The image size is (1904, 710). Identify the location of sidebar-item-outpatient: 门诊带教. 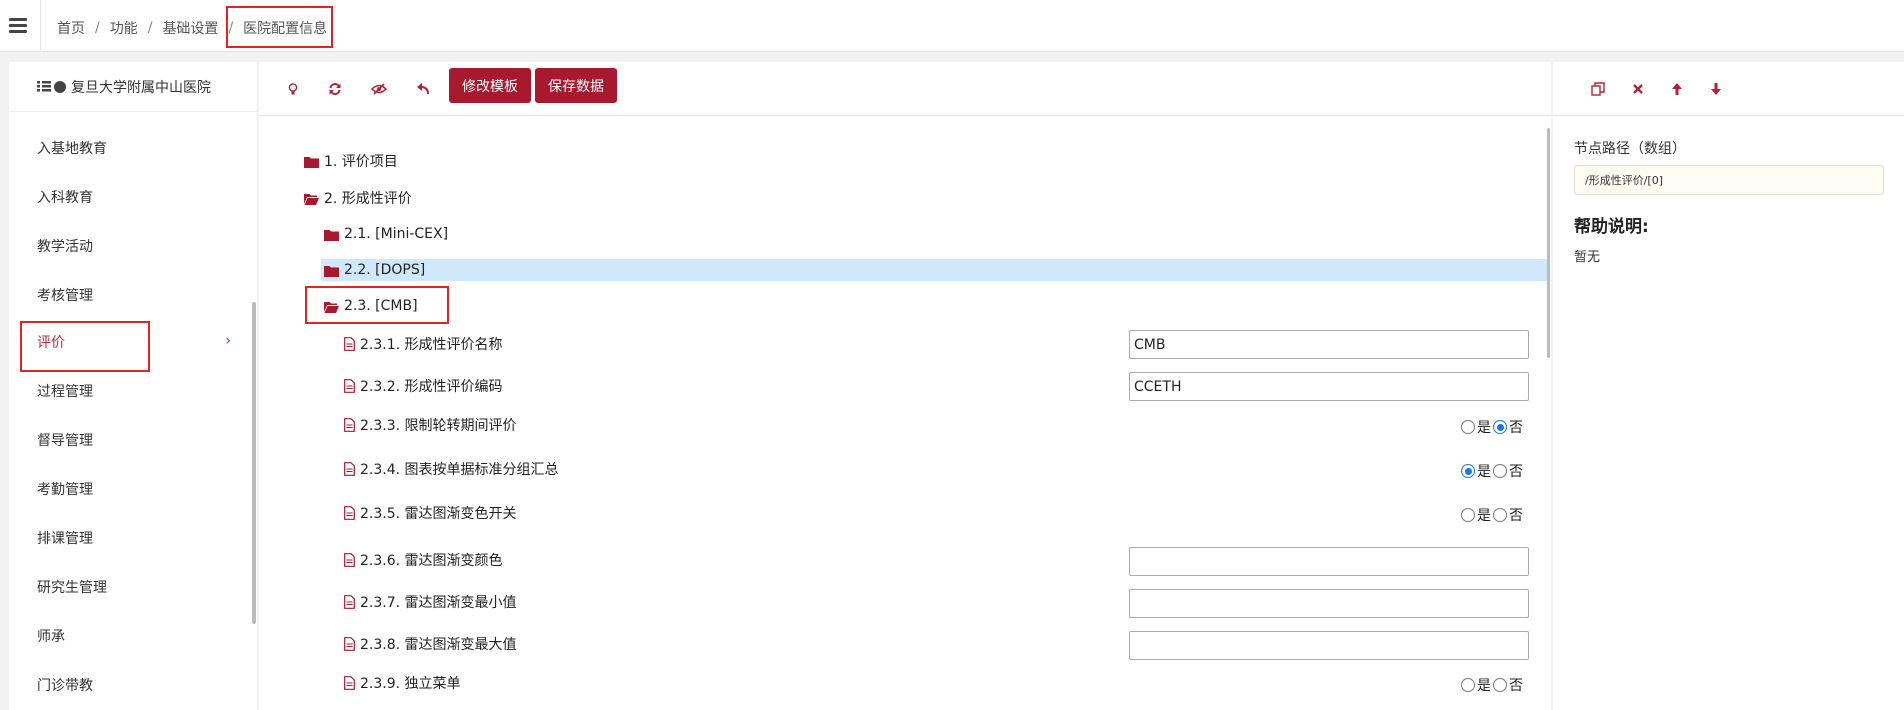
(129, 685).